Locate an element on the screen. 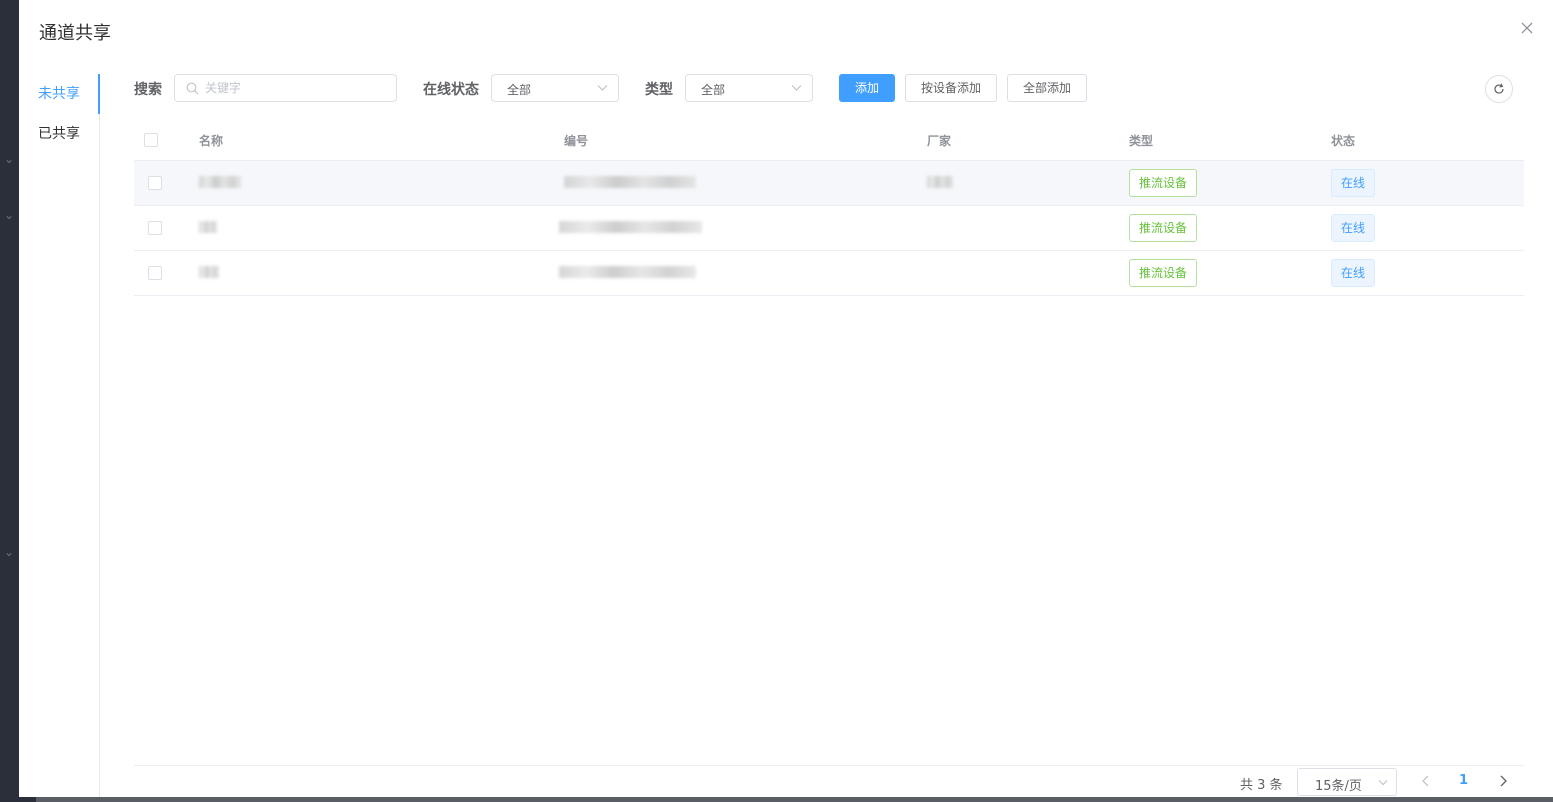  column-header-name: 名称 is located at coordinates (211, 141).